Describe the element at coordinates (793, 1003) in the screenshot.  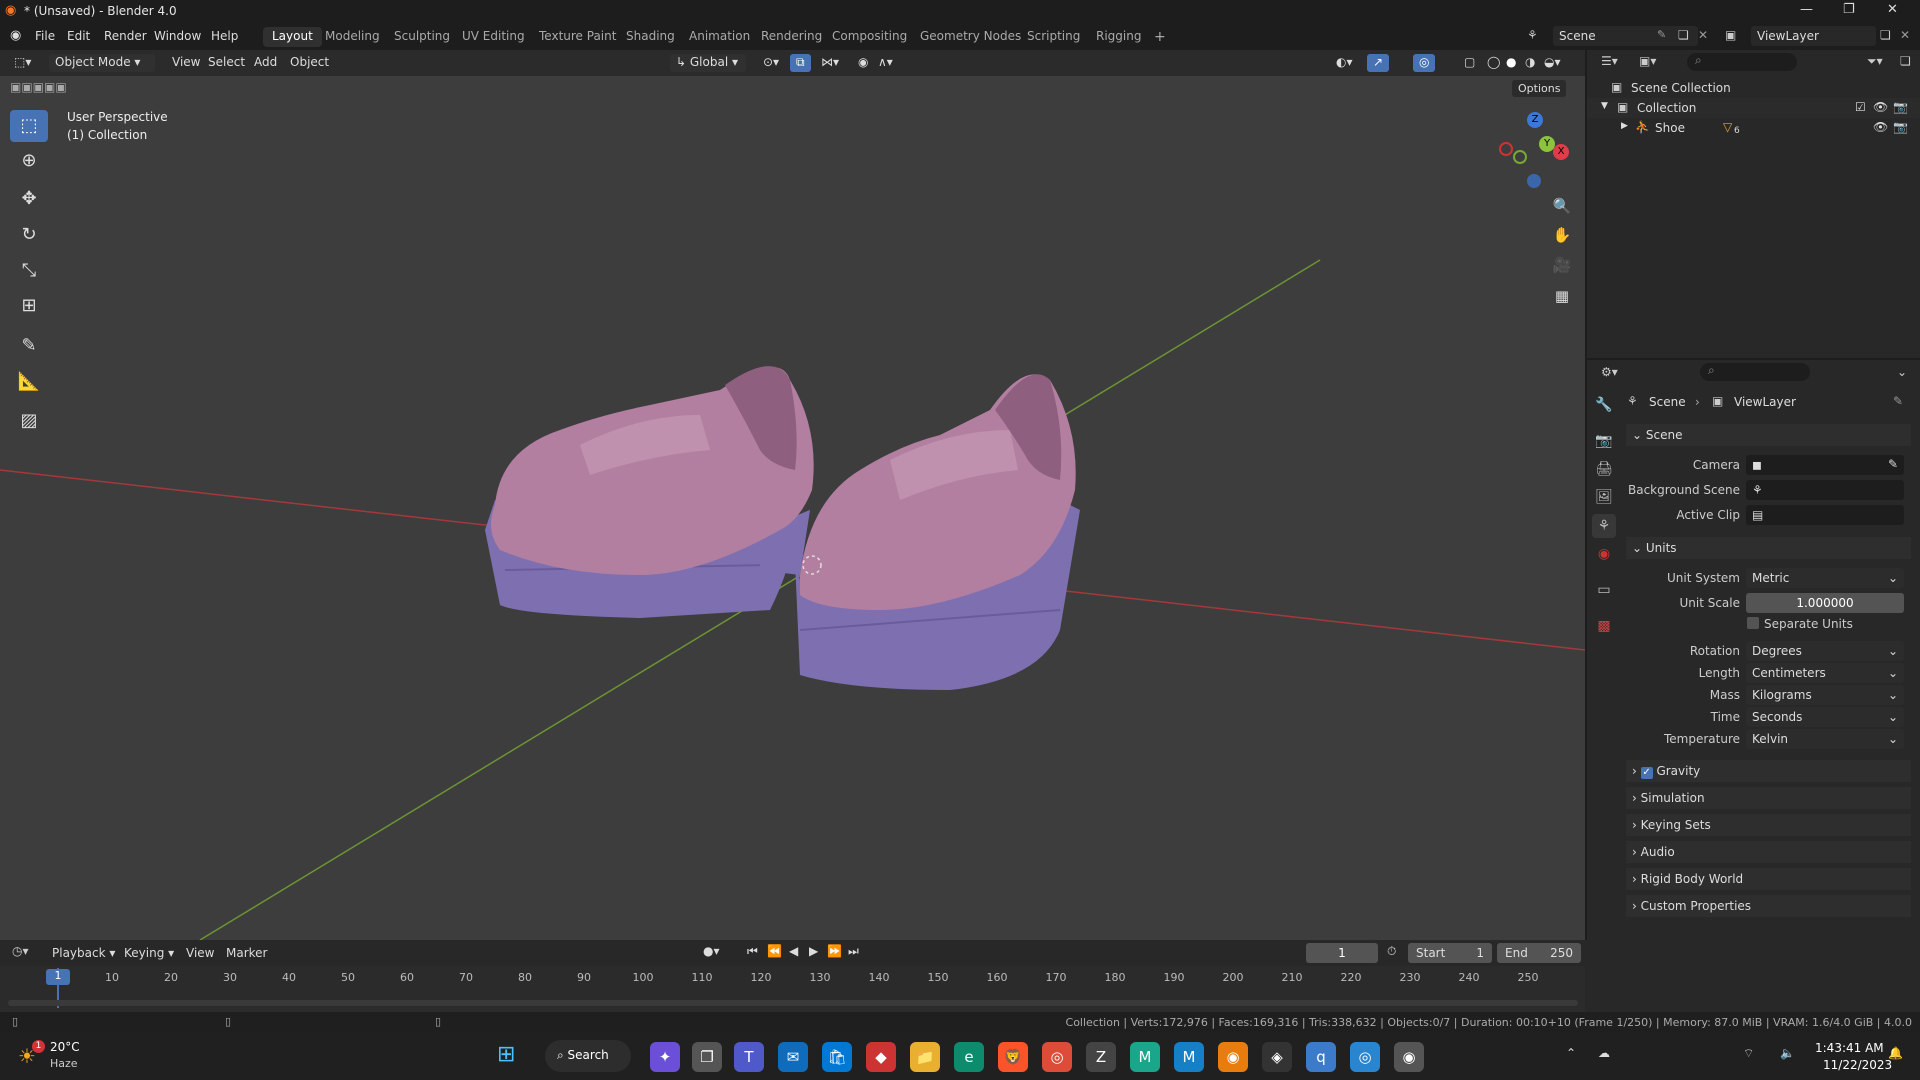
I see `timeline-scrollbar` at that location.